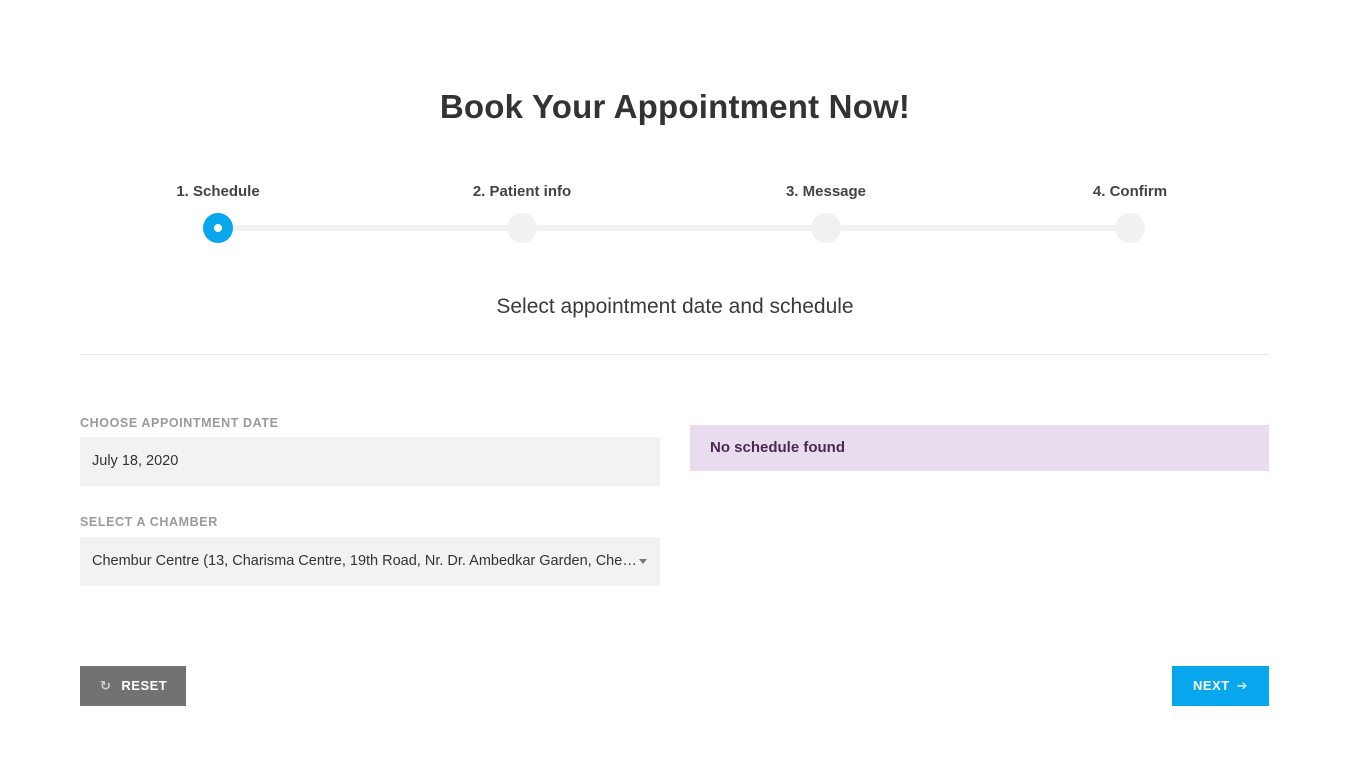 Image resolution: width=1366 pixels, height=768 pixels. What do you see at coordinates (370, 461) in the screenshot?
I see `date-input: July 18, 2020` at bounding box center [370, 461].